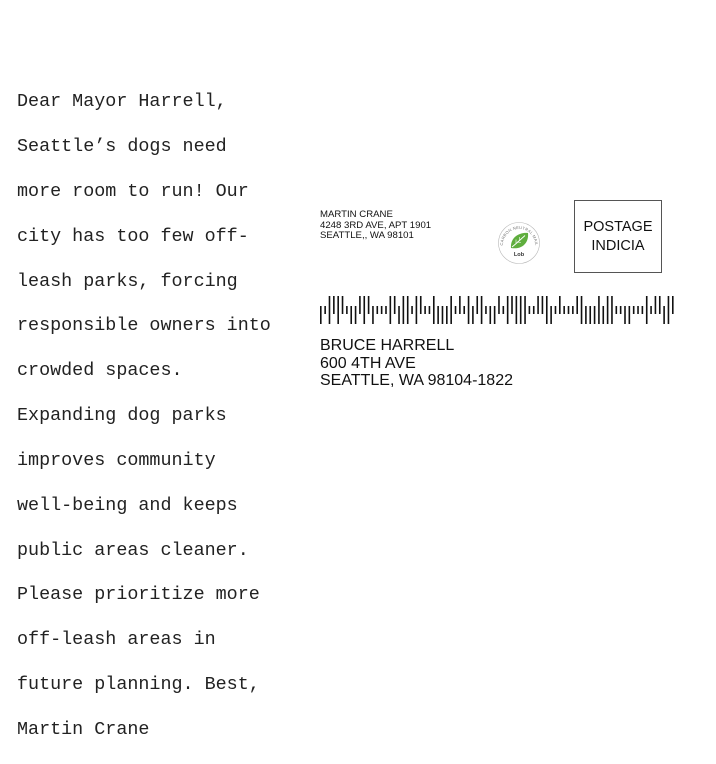 Image resolution: width=716 pixels, height=764 pixels. I want to click on message-line: improves community, so click(116, 460).